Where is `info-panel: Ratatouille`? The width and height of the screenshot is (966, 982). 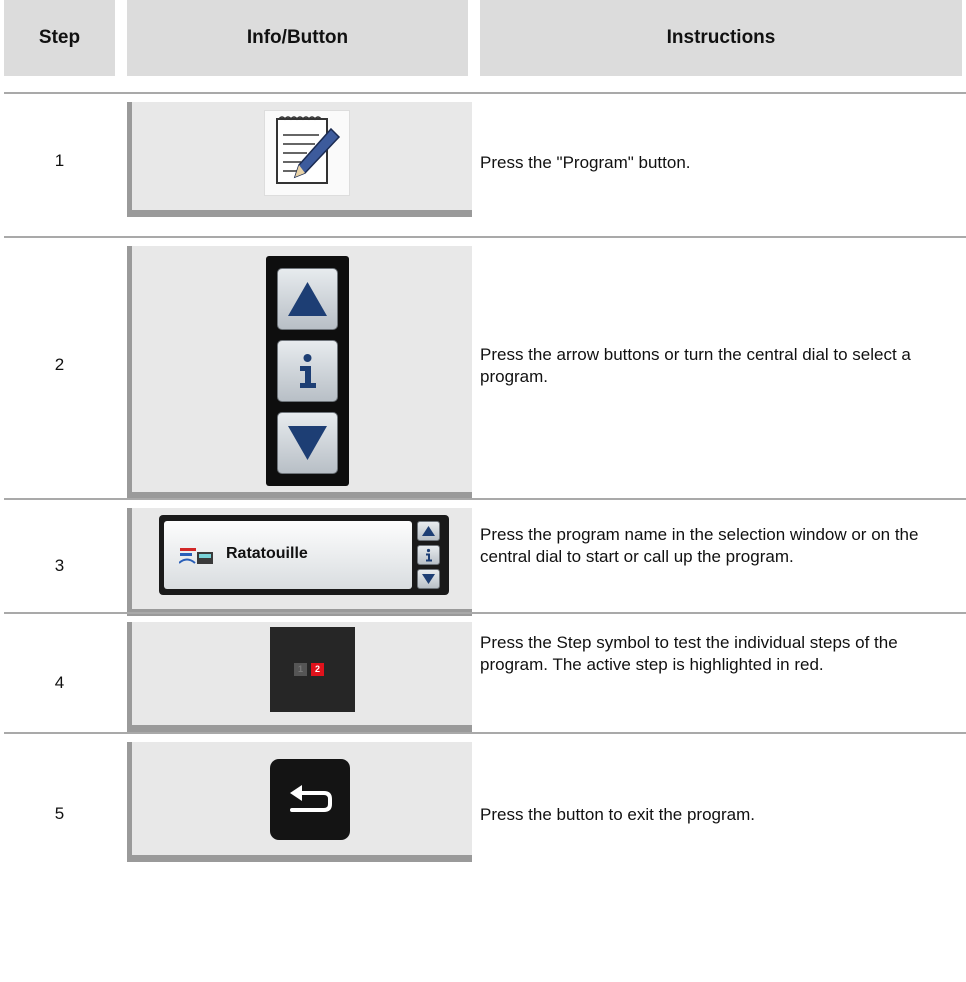
info-panel: Ratatouille is located at coordinates (299, 562).